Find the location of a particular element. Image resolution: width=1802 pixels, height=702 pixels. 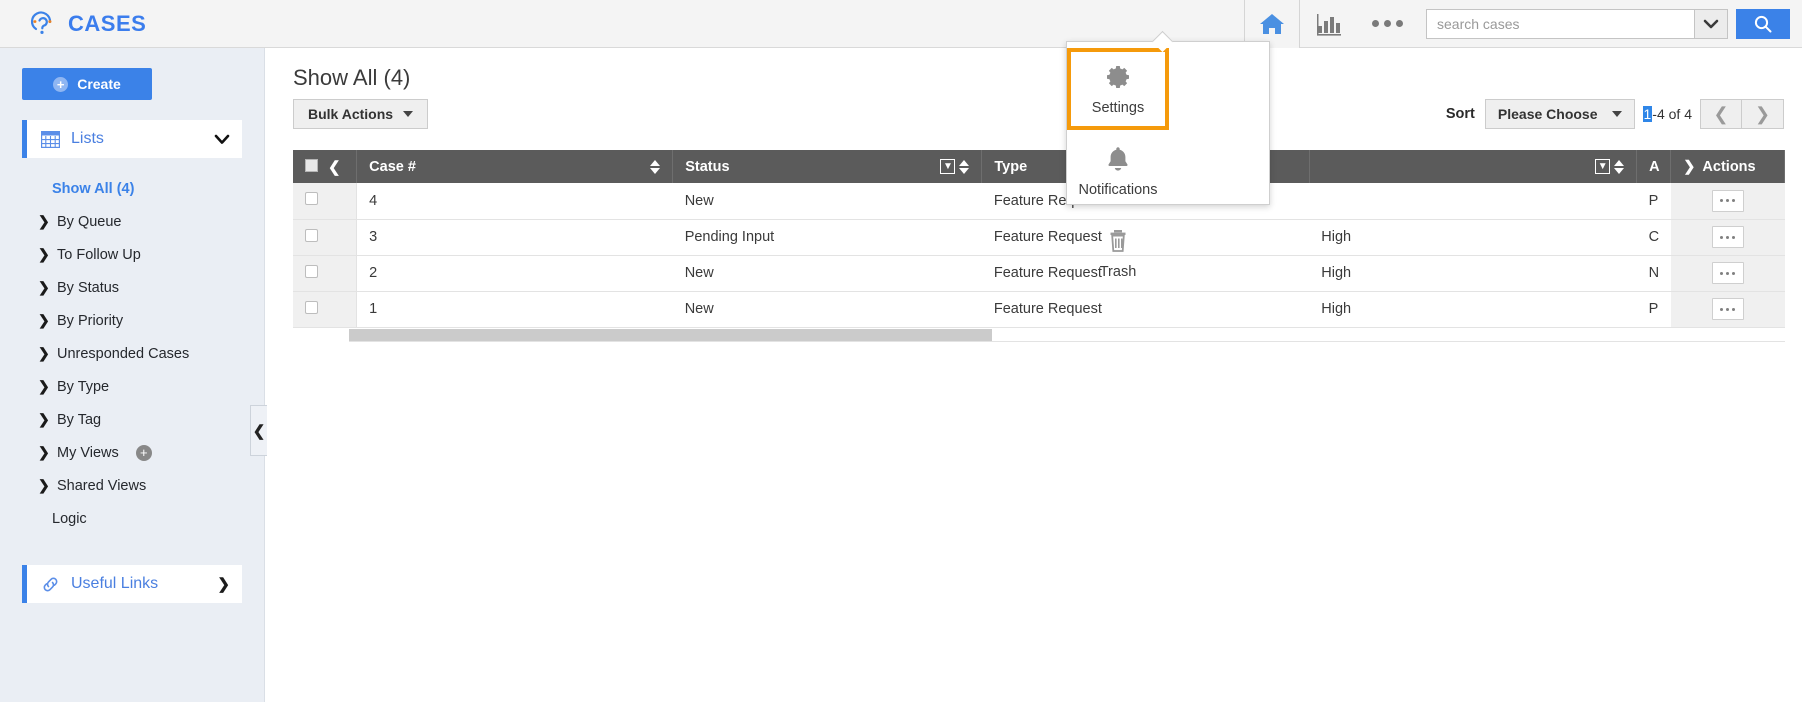

bulk-actions-button: Bulk Actions is located at coordinates (361, 114).